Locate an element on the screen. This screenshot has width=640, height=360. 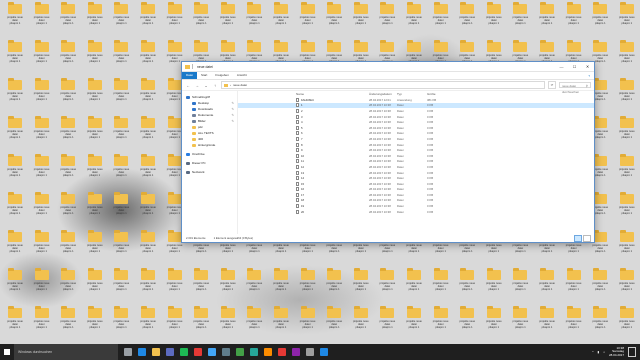
details-view-icon is located at coordinates (578, 238).